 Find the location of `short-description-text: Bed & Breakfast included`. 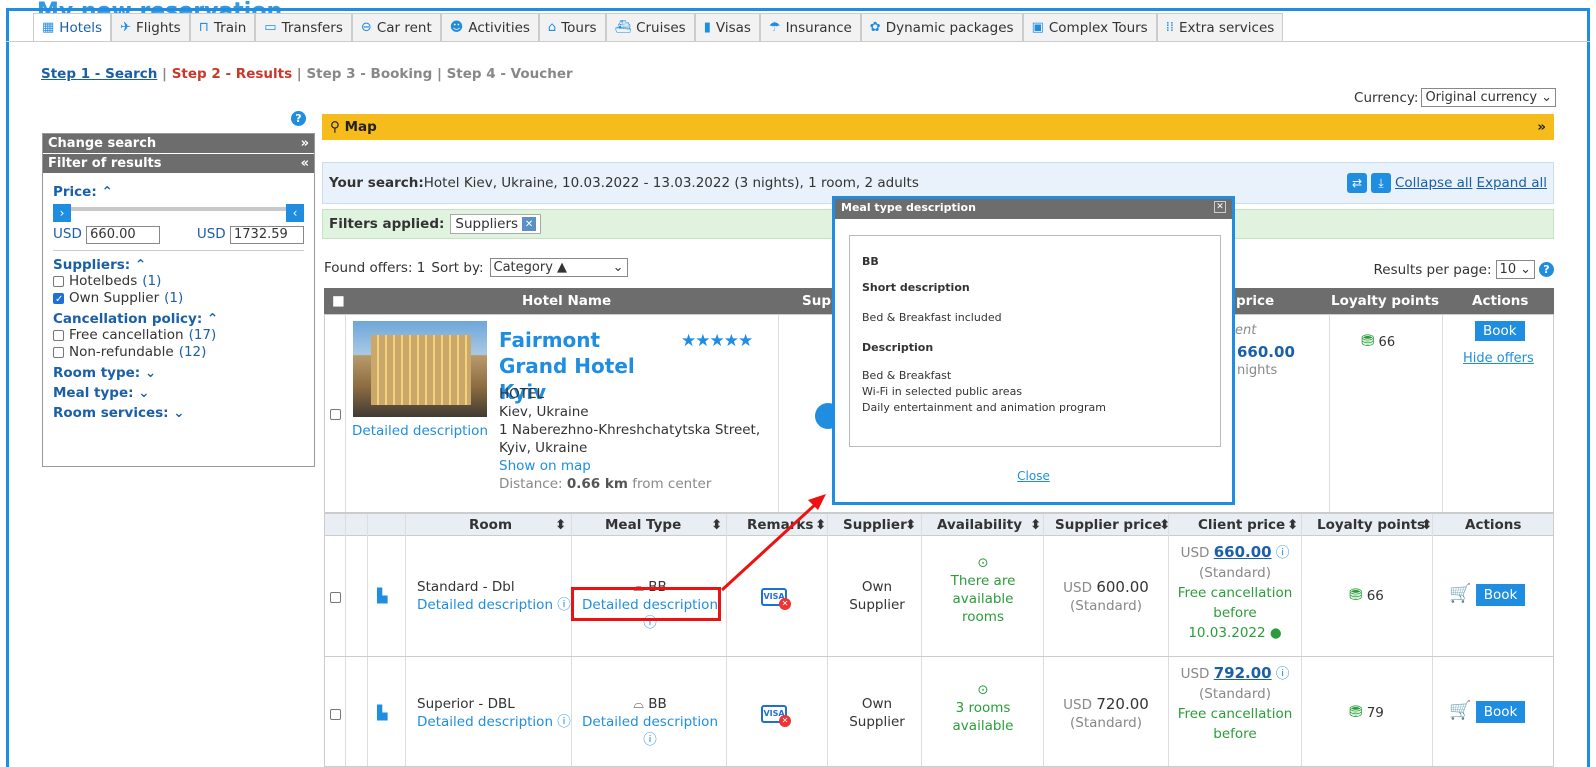

short-description-text: Bed & Breakfast included is located at coordinates (932, 317).